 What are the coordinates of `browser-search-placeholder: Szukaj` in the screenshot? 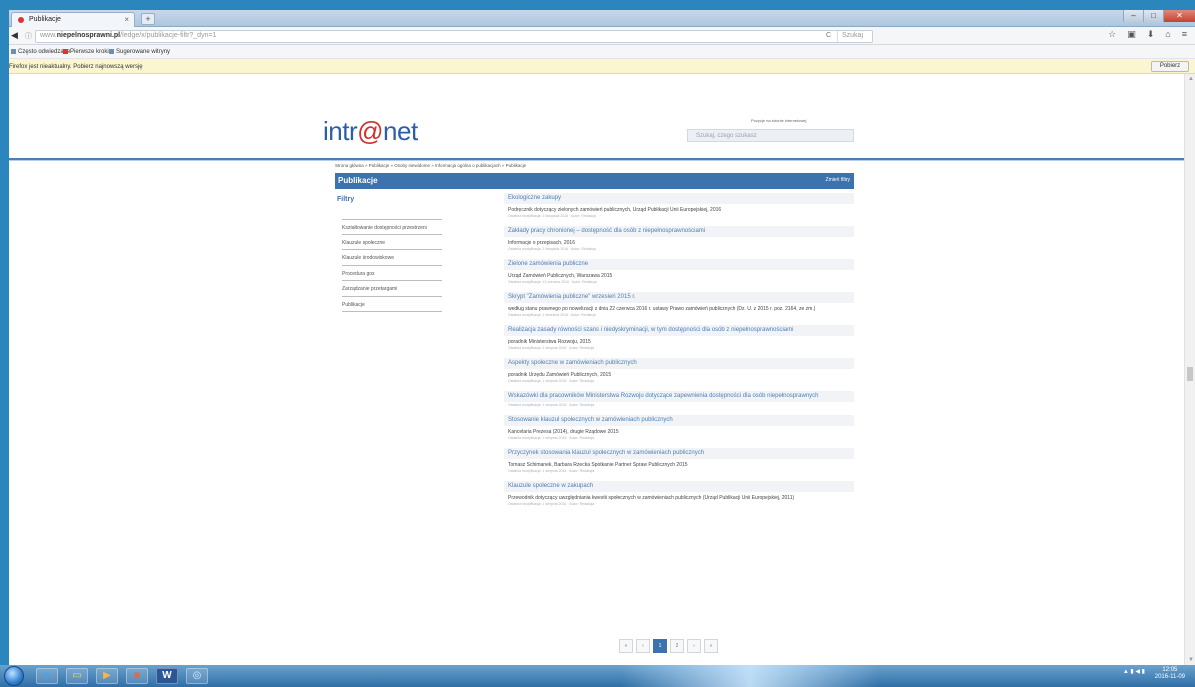 It's located at (853, 35).